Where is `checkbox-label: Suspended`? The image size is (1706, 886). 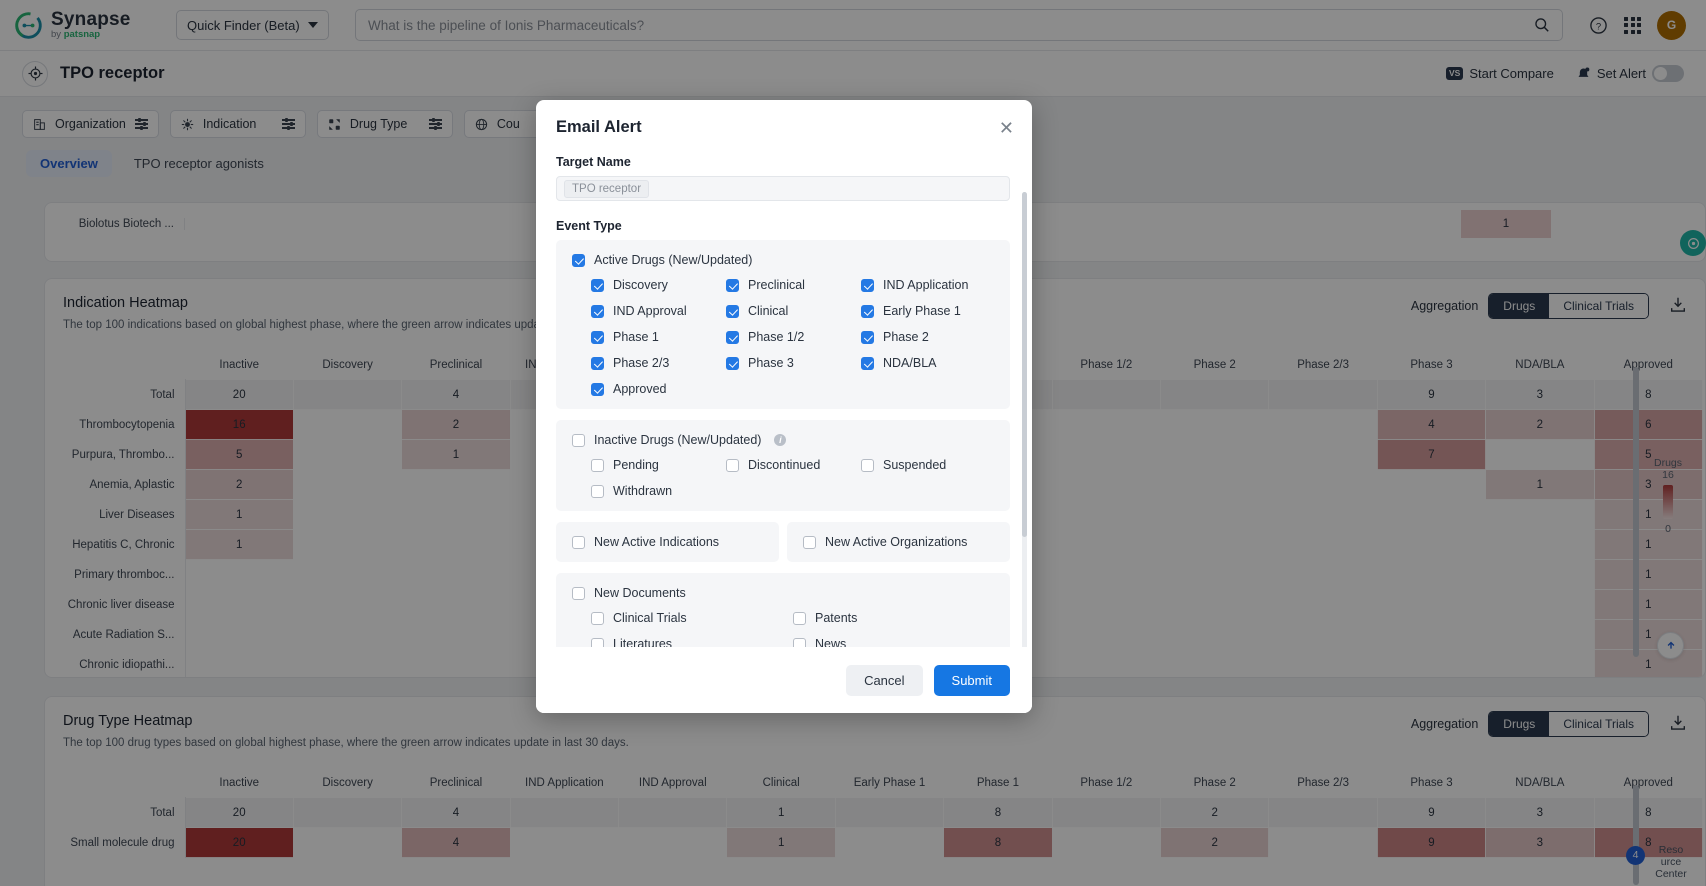 checkbox-label: Suspended is located at coordinates (915, 465).